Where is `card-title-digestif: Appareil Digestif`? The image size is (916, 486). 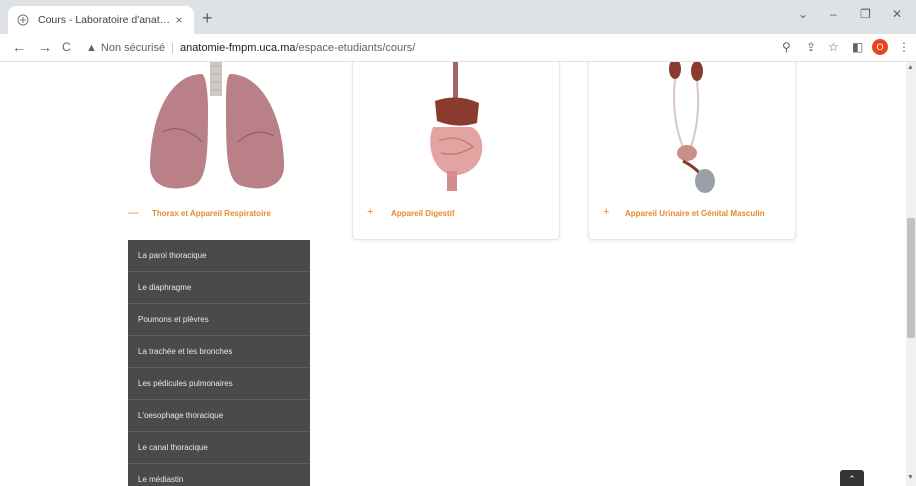
card-title-digestif: Appareil Digestif is located at coordinates (423, 213).